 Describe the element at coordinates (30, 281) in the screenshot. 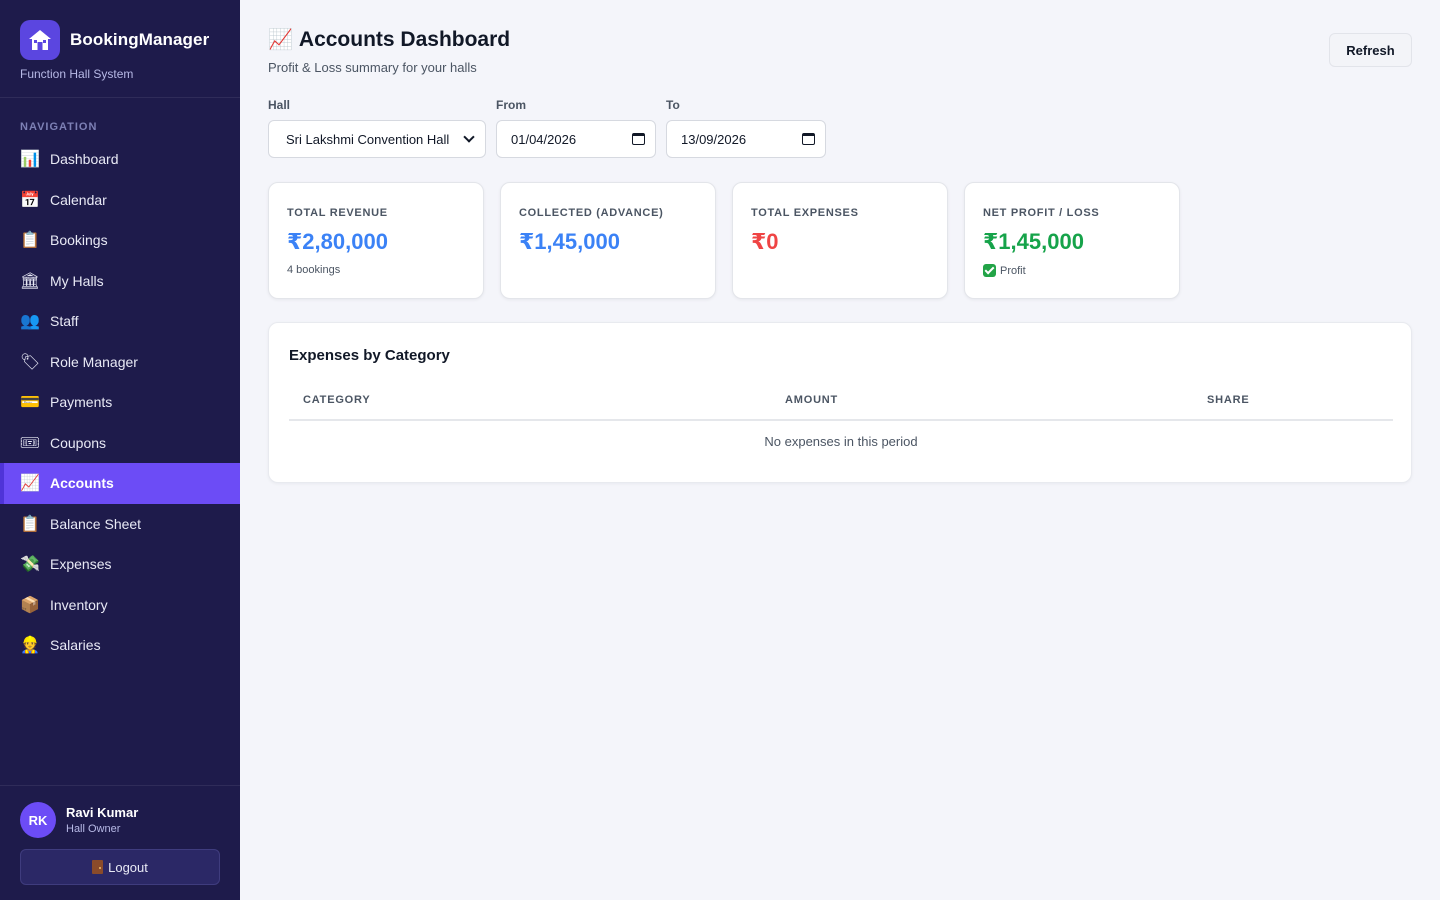

I see `building-icon: 🏛` at that location.